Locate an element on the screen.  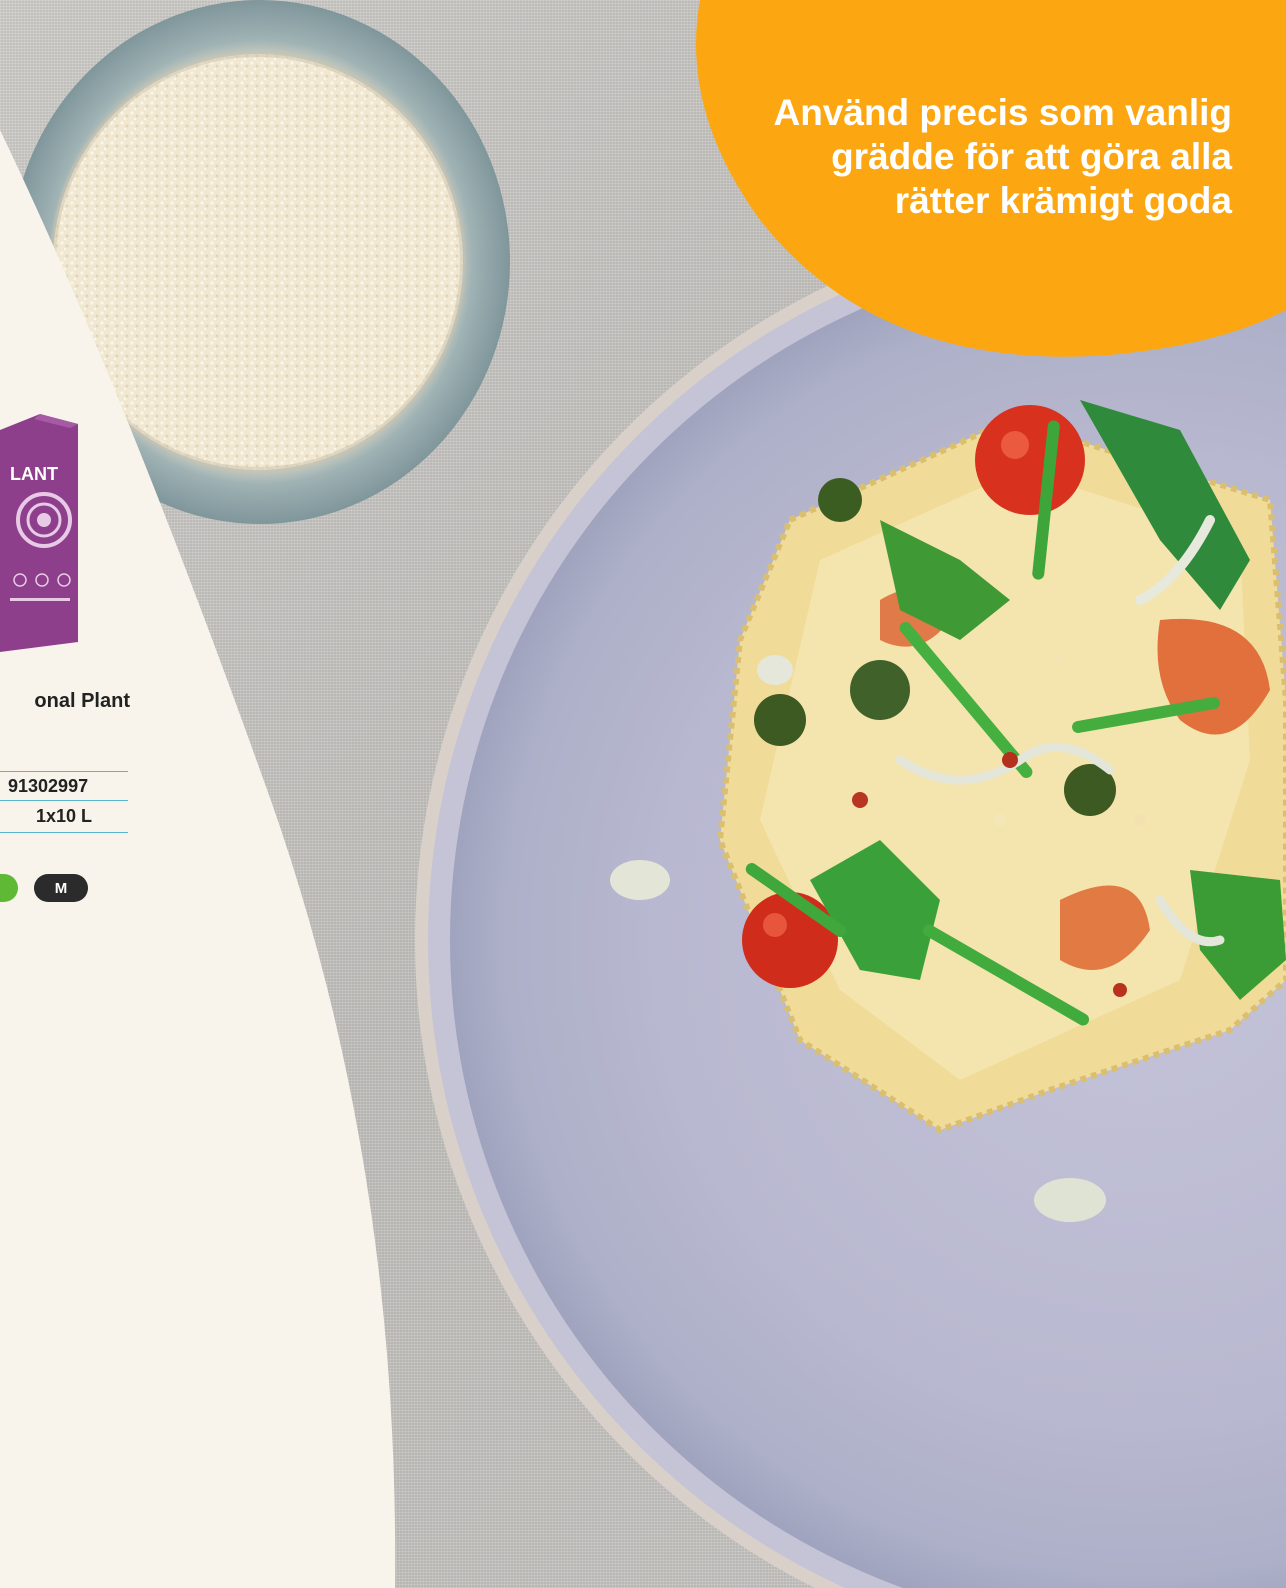
product-box-image: LANT is located at coordinates (39, 533).